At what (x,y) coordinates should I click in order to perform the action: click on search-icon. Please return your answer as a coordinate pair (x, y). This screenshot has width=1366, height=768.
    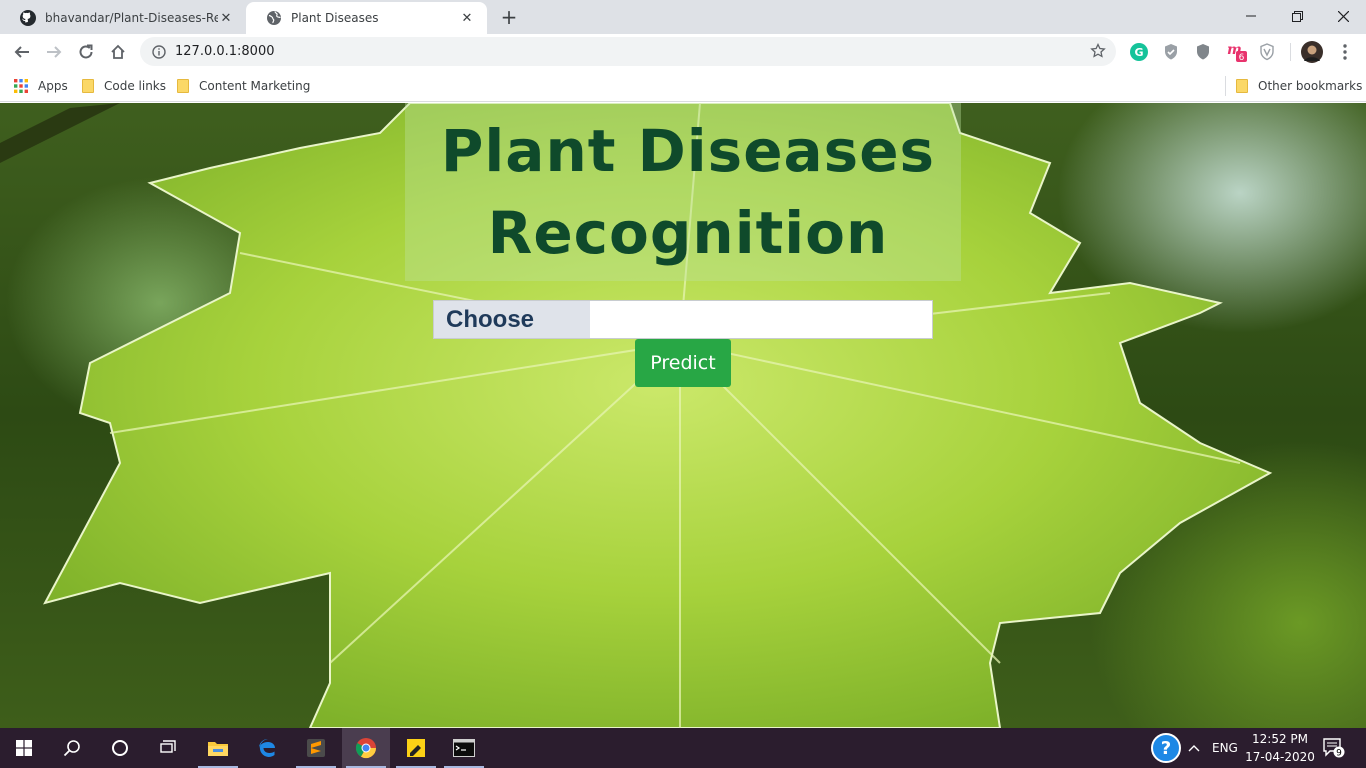
    Looking at the image, I should click on (72, 748).